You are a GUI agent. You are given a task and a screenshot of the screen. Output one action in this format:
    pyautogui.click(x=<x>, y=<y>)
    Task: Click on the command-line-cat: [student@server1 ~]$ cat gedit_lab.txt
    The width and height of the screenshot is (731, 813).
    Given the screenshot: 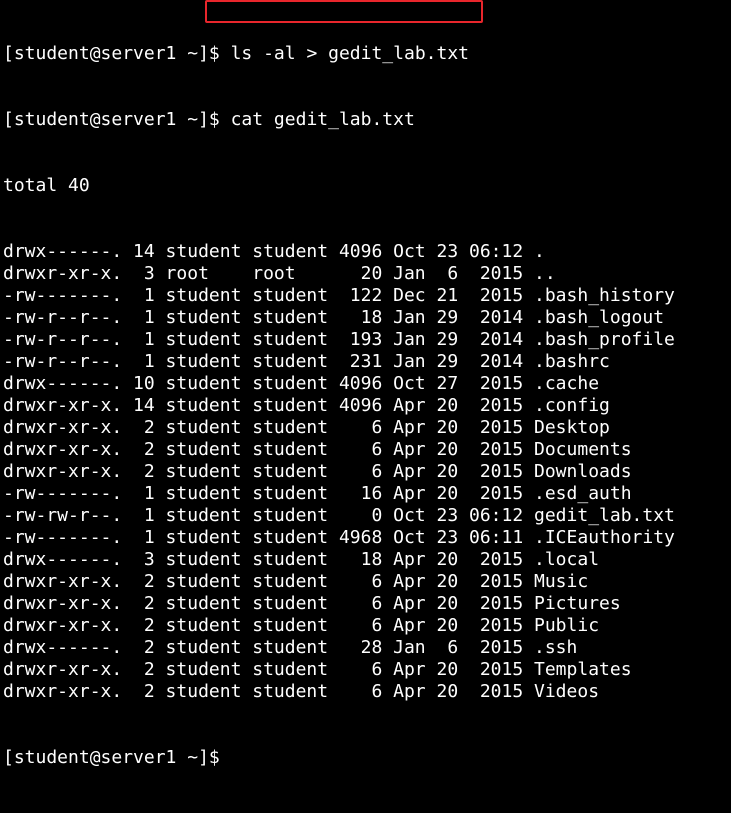 What is the action you would take?
    pyautogui.click(x=367, y=120)
    